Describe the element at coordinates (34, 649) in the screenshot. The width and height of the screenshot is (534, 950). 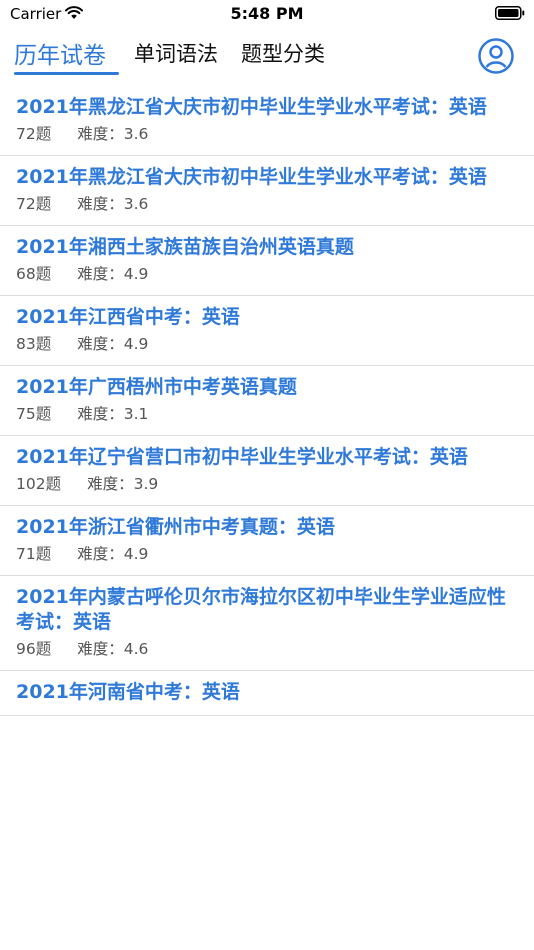
I see `question-count: 96题` at that location.